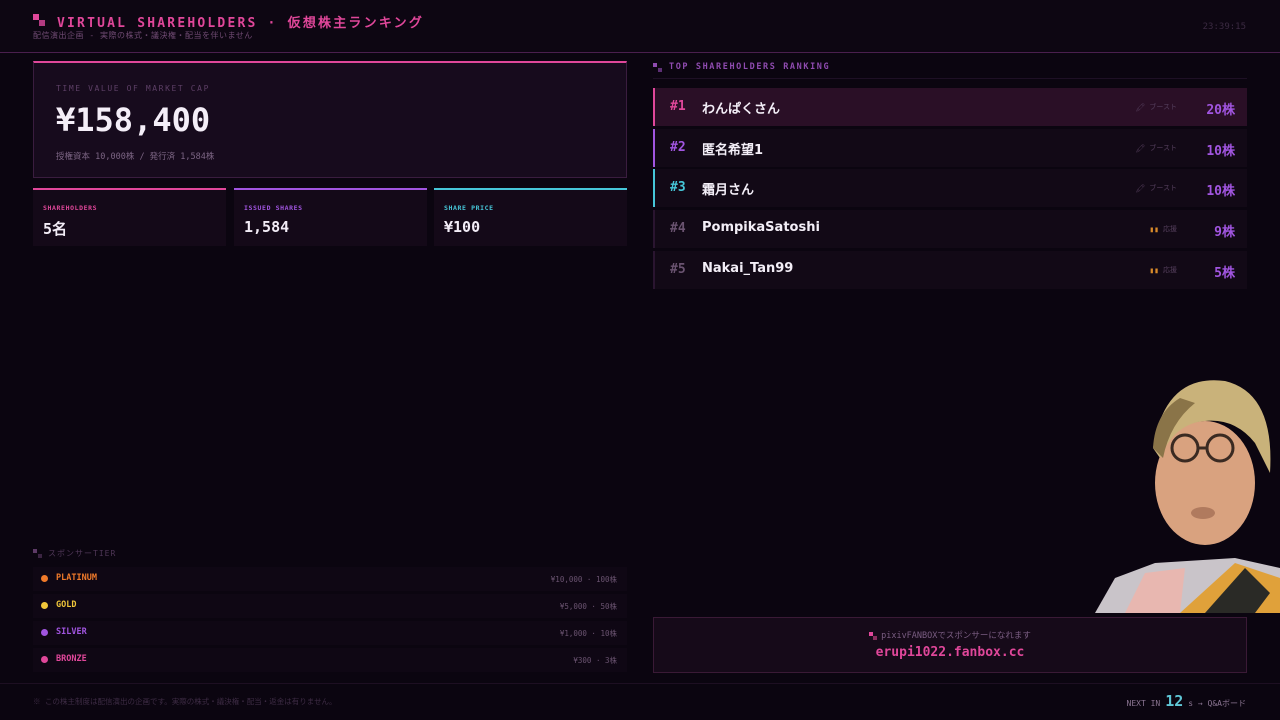  Describe the element at coordinates (1220, 110) in the screenshot. I see `share-count: 20株` at that location.